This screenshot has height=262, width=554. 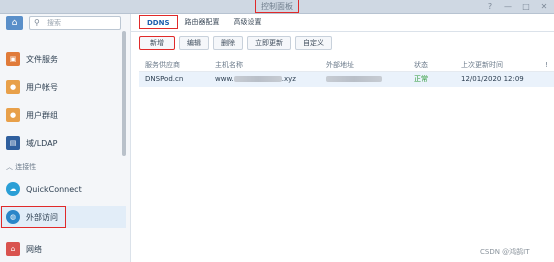 I want to click on quickconnect-icon: ☁, so click(x=13, y=189).